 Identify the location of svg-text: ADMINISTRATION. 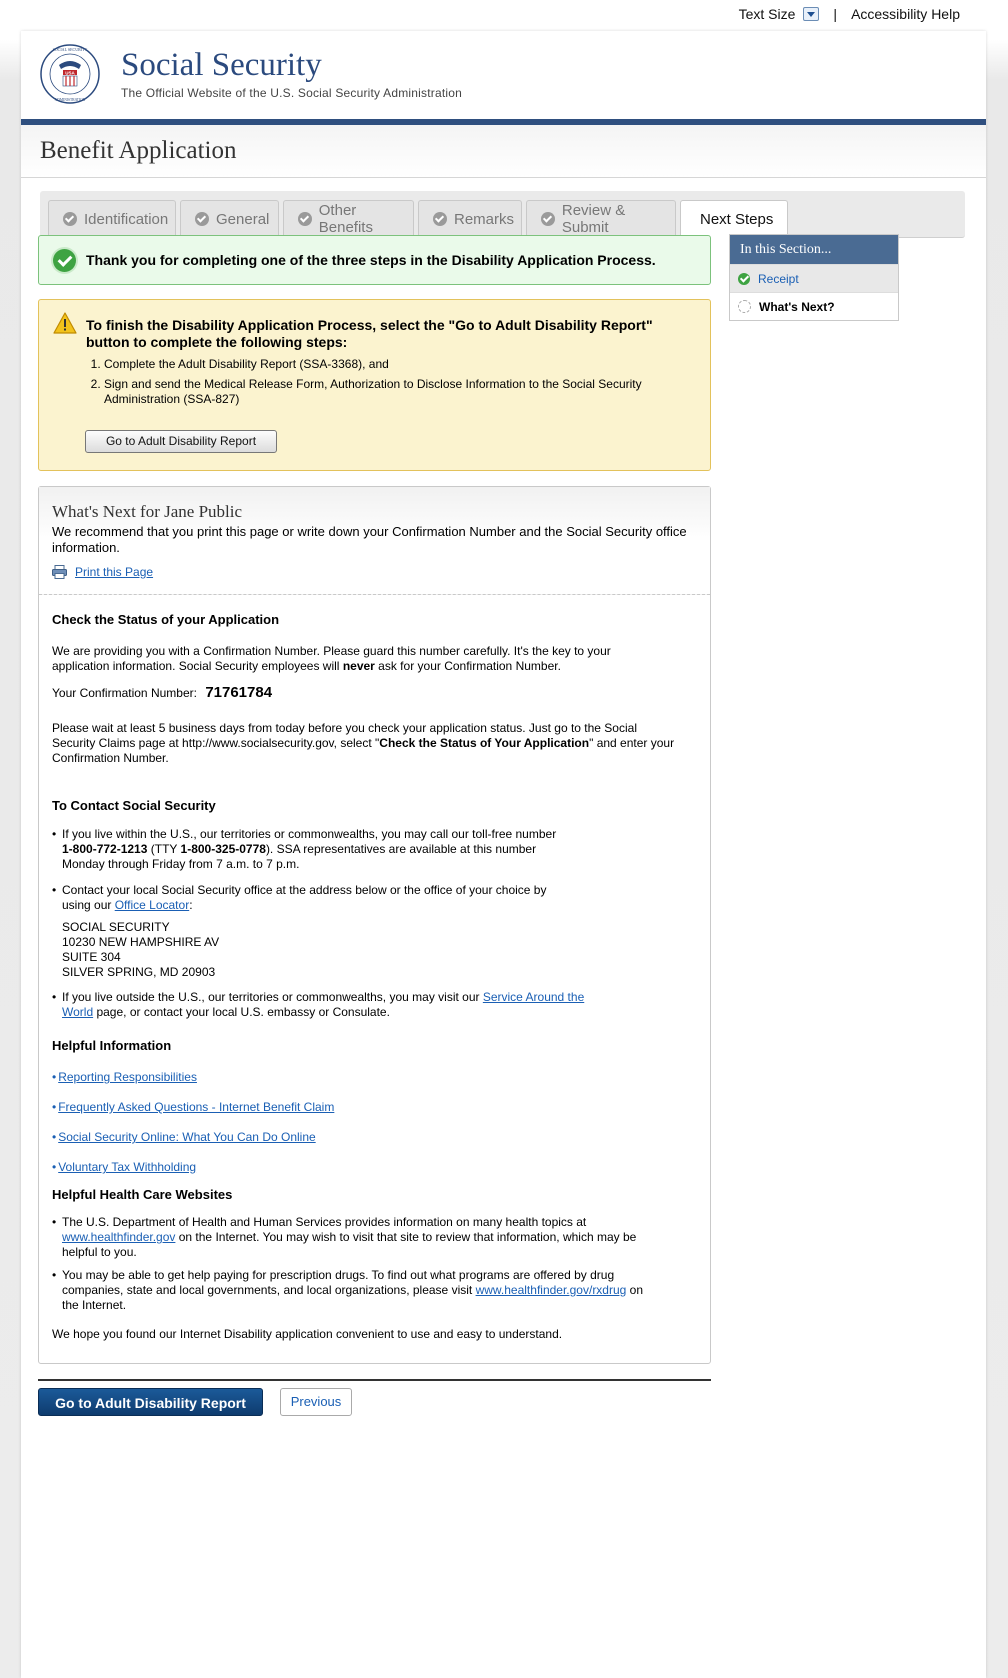
(70, 100).